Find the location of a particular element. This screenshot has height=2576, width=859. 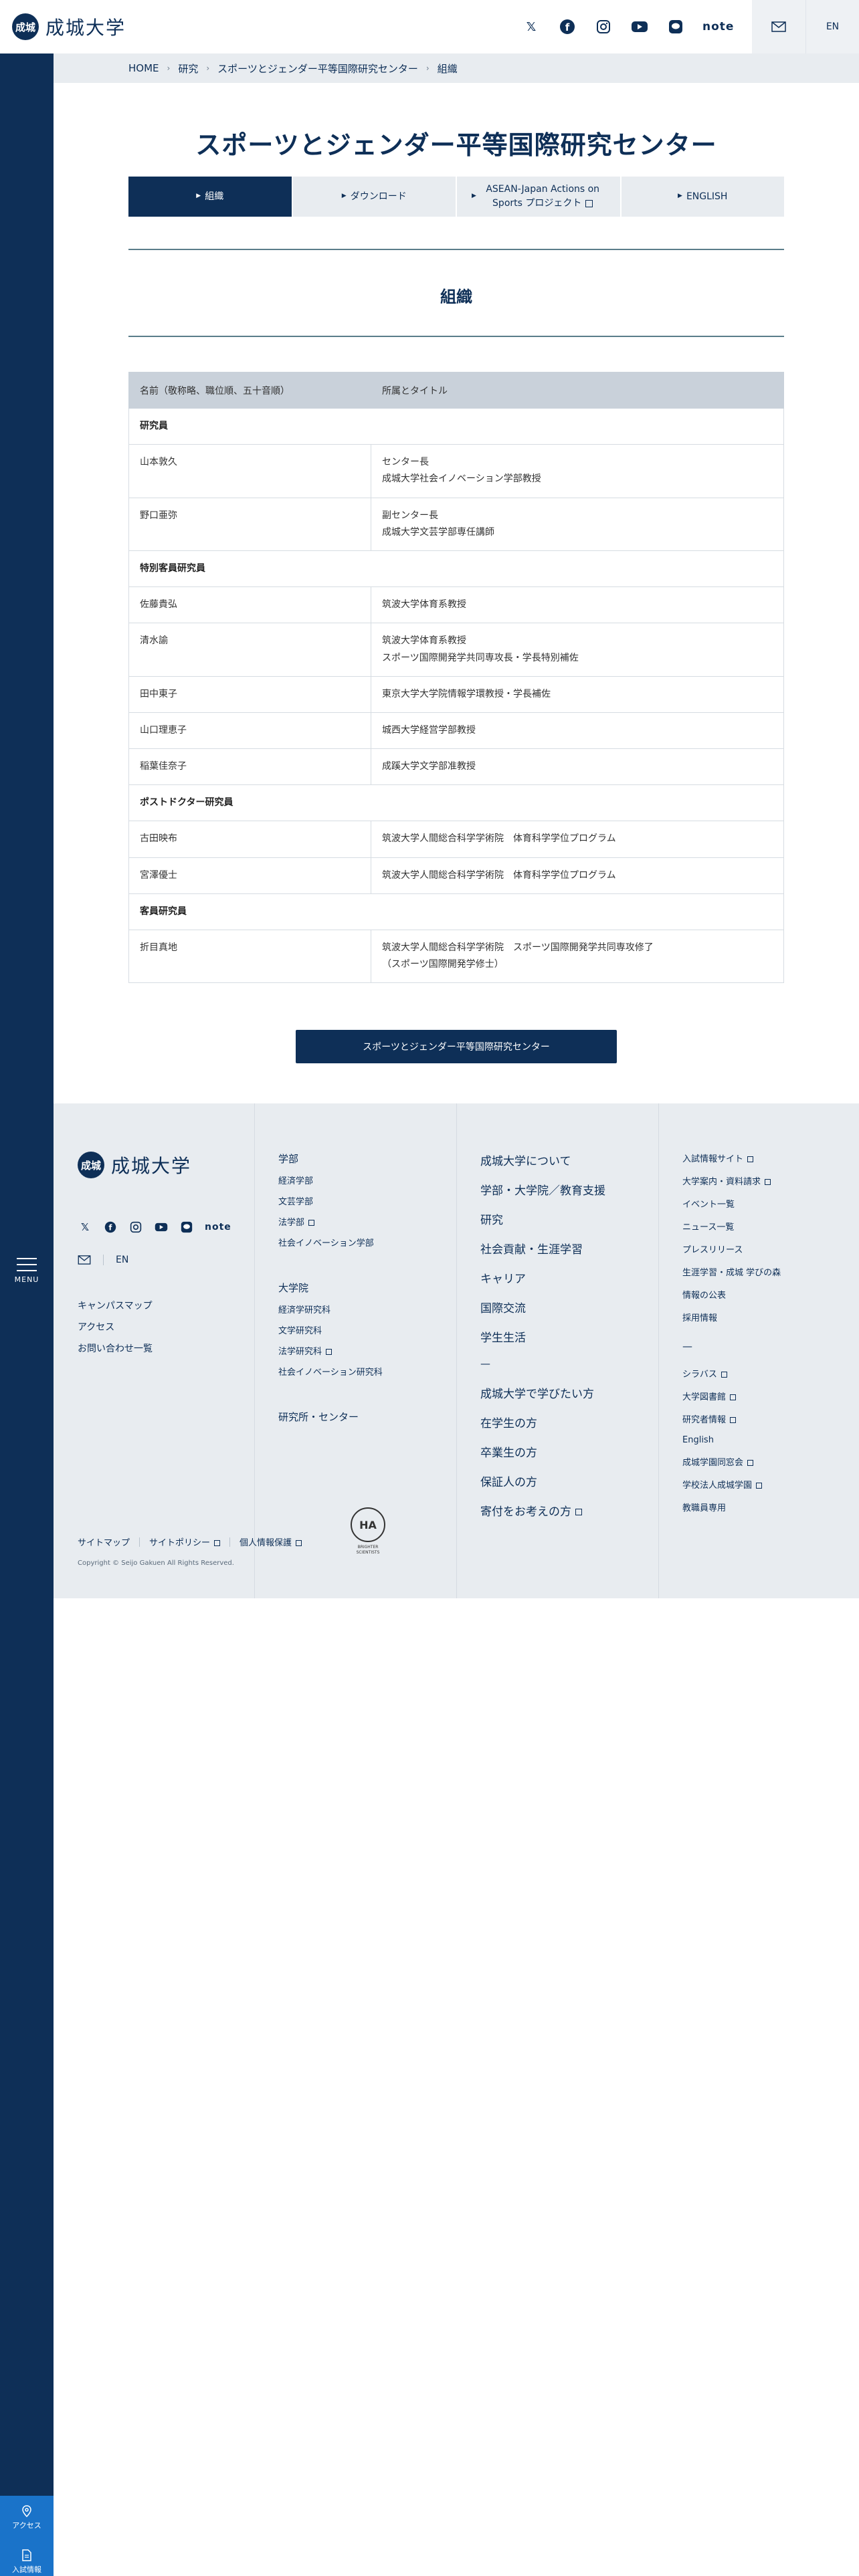

footer-heading: 大学院 is located at coordinates (330, 1288).